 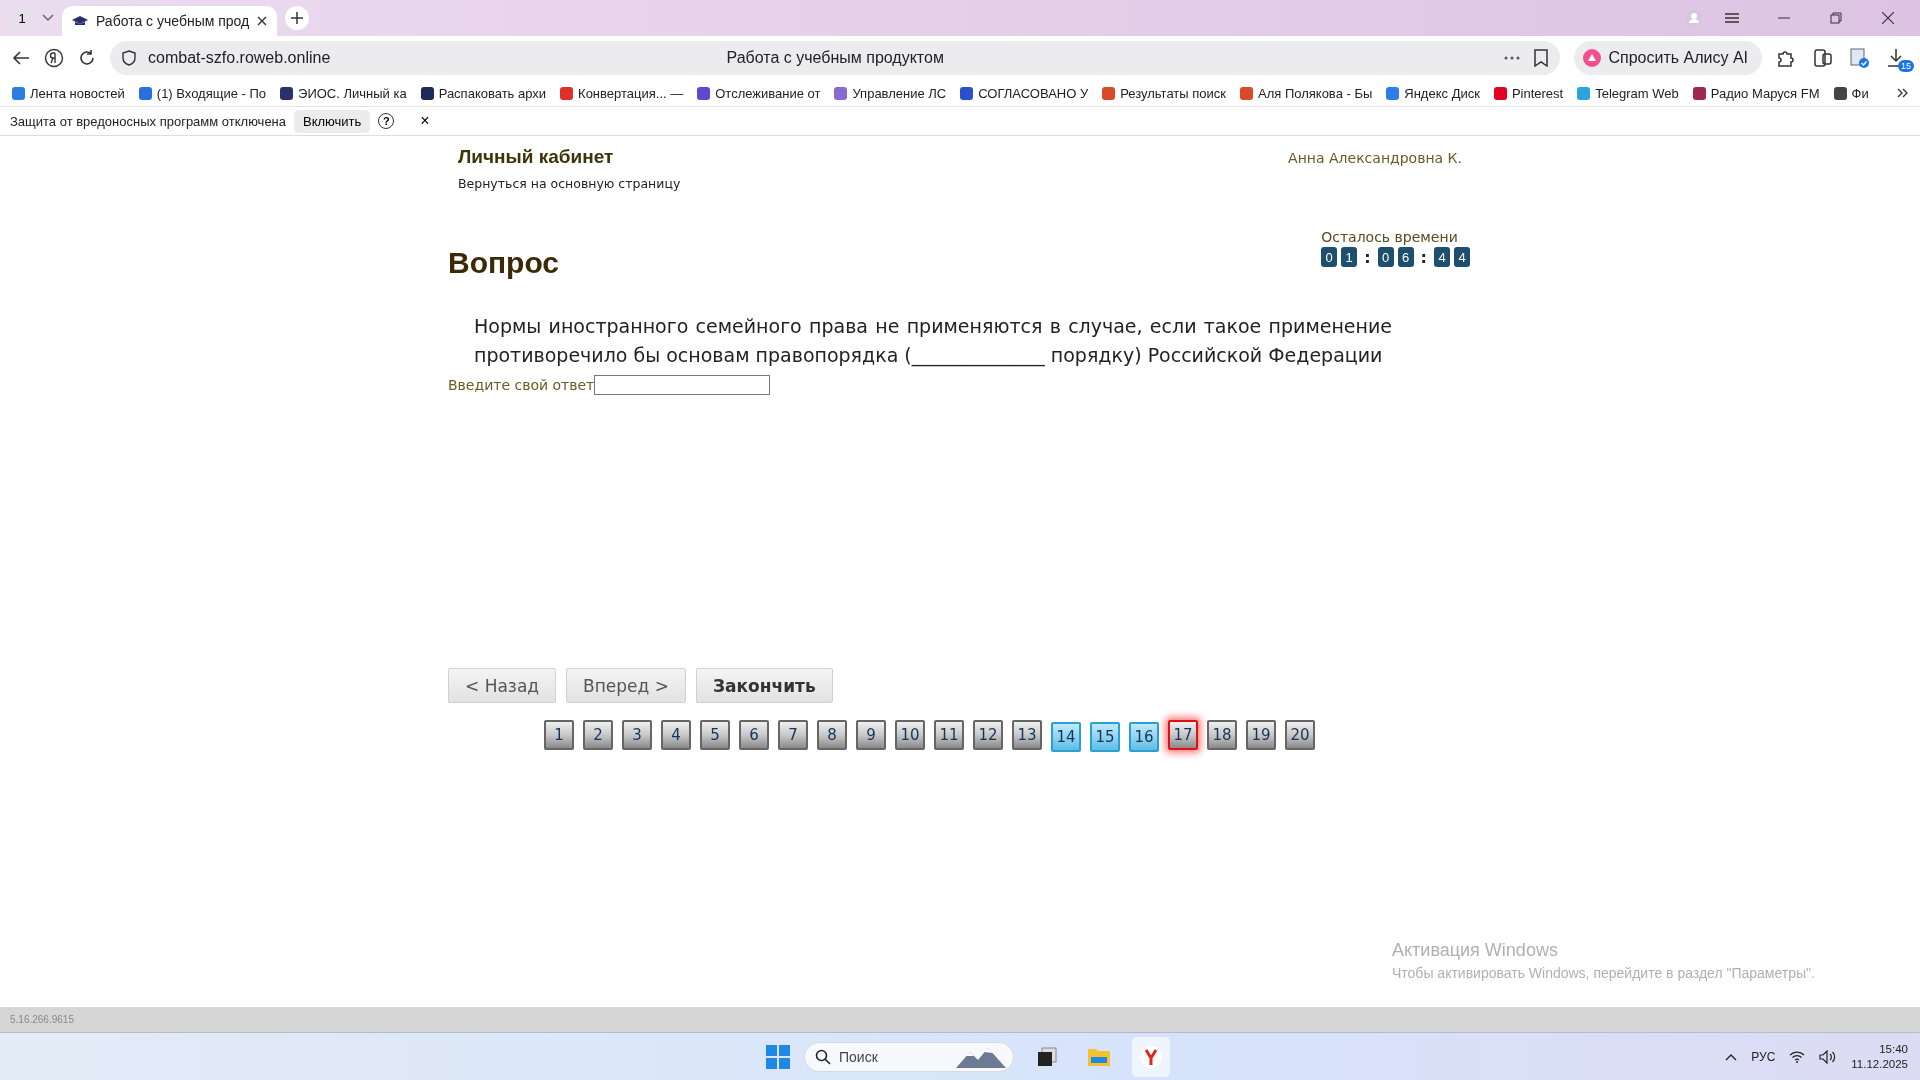 I want to click on chevron-up-icon, so click(x=1731, y=1056).